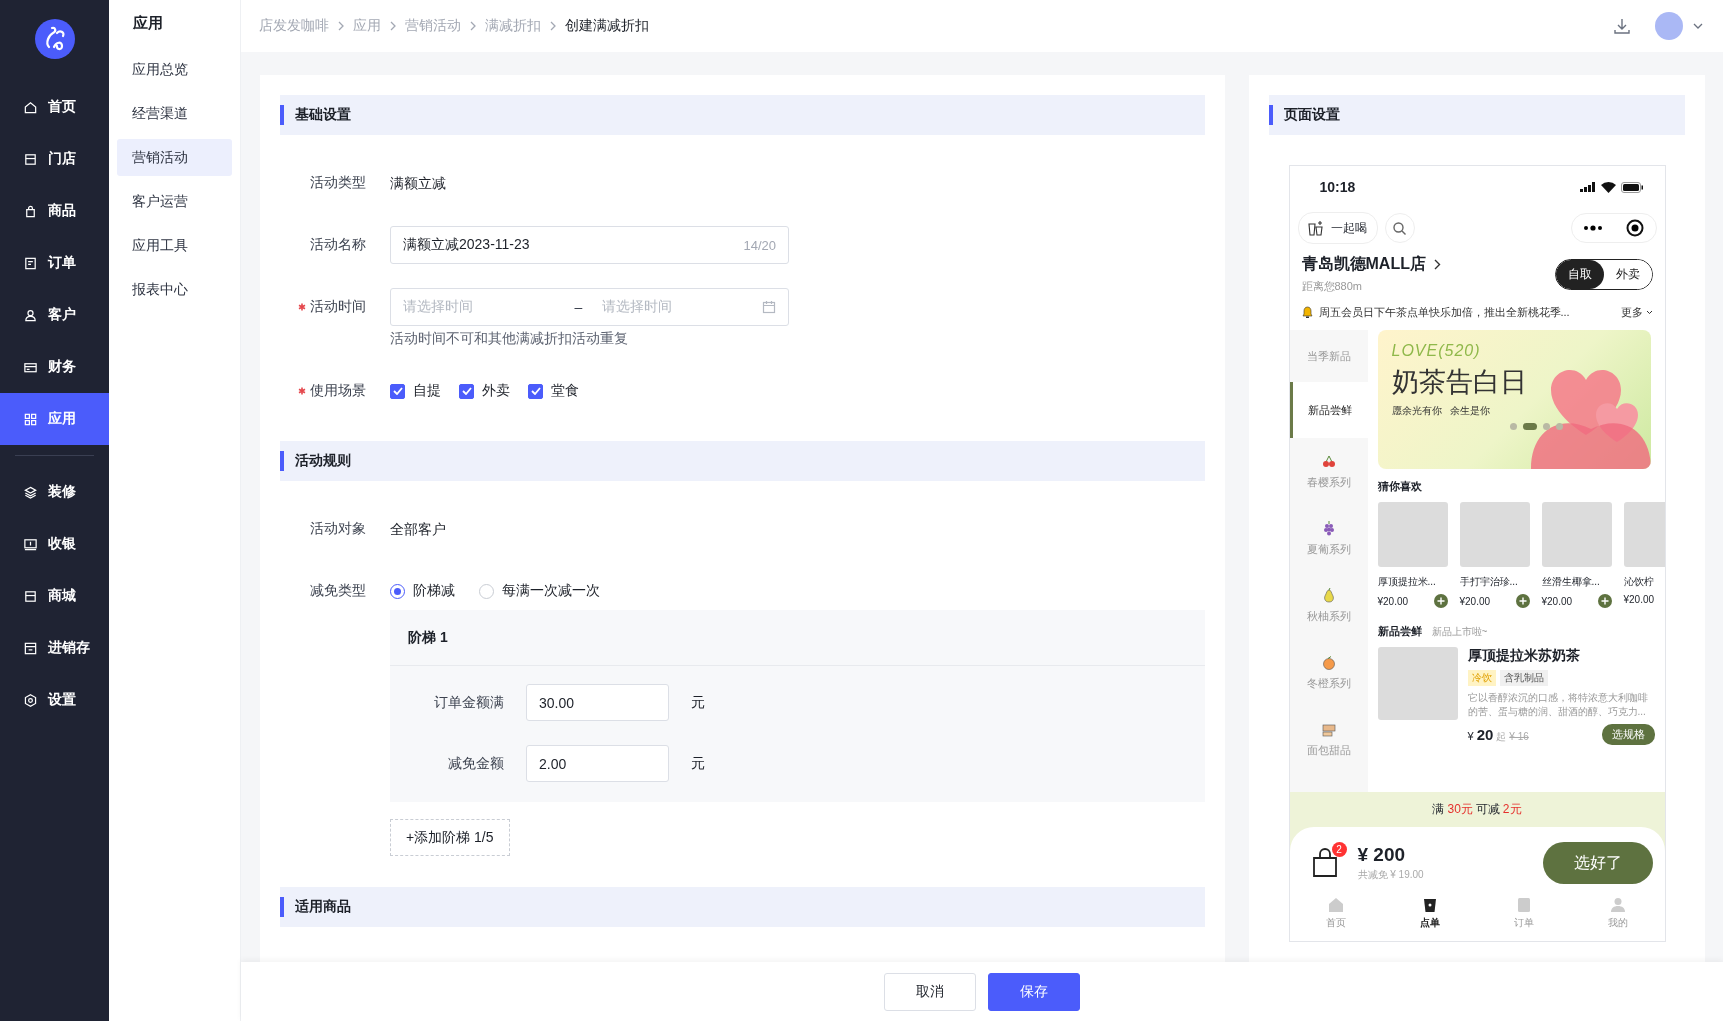 The image size is (1723, 1021). What do you see at coordinates (1460, 809) in the screenshot?
I see `promo-text: 30元` at bounding box center [1460, 809].